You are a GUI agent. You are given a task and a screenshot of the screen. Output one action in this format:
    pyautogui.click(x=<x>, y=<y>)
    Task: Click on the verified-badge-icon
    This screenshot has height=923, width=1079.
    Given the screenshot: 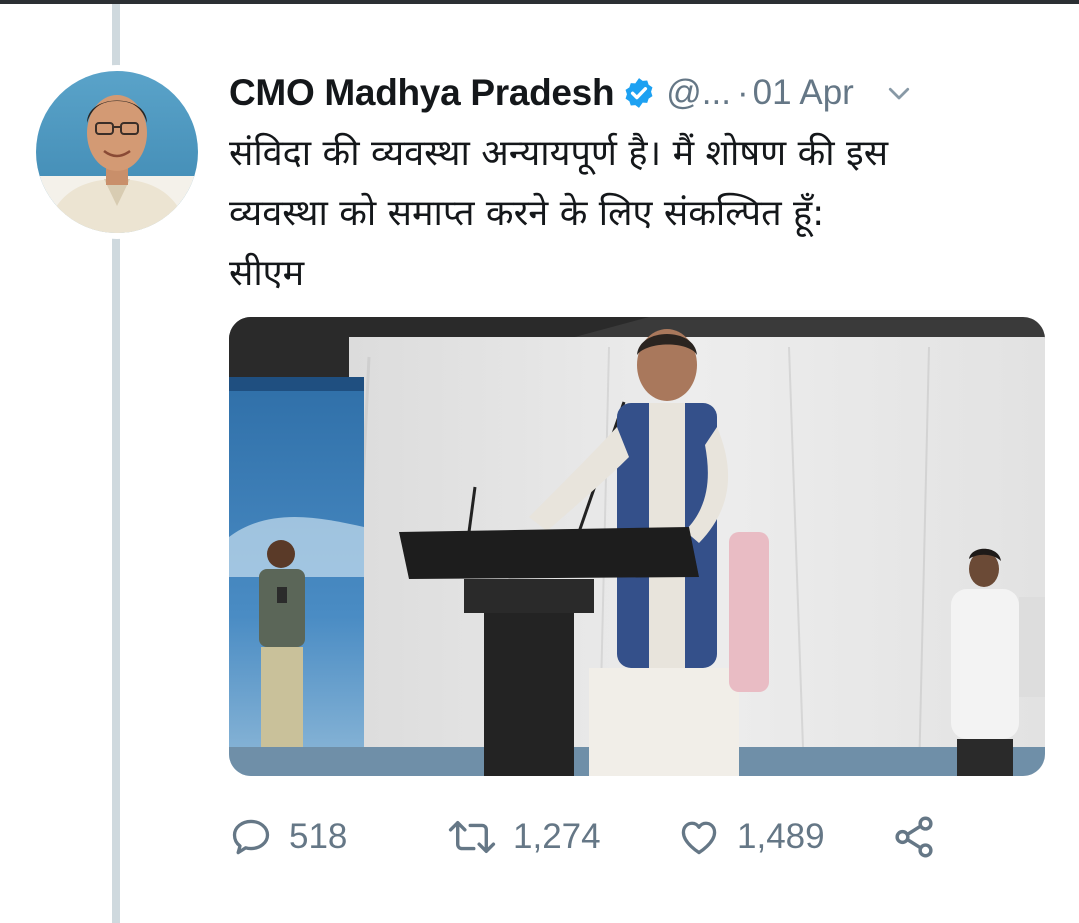 What is the action you would take?
    pyautogui.click(x=639, y=93)
    